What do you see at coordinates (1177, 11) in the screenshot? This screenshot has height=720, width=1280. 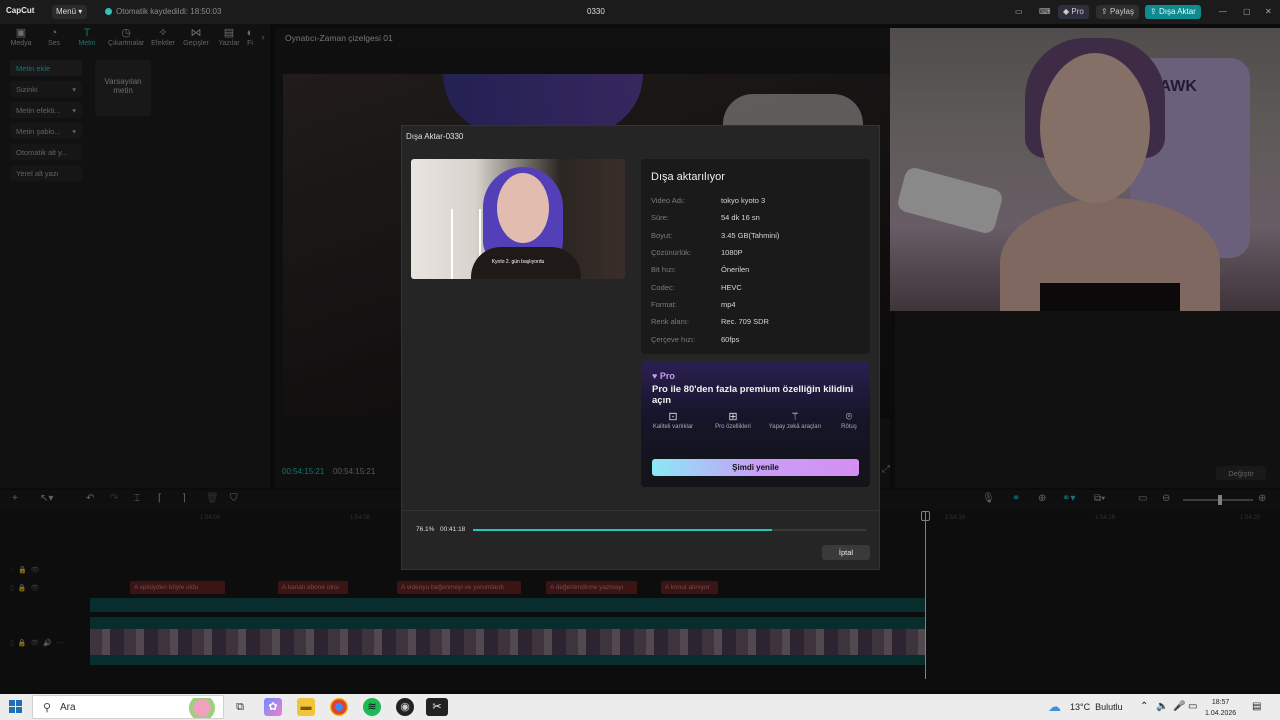 I see `export-label: Dışa Aktar` at bounding box center [1177, 11].